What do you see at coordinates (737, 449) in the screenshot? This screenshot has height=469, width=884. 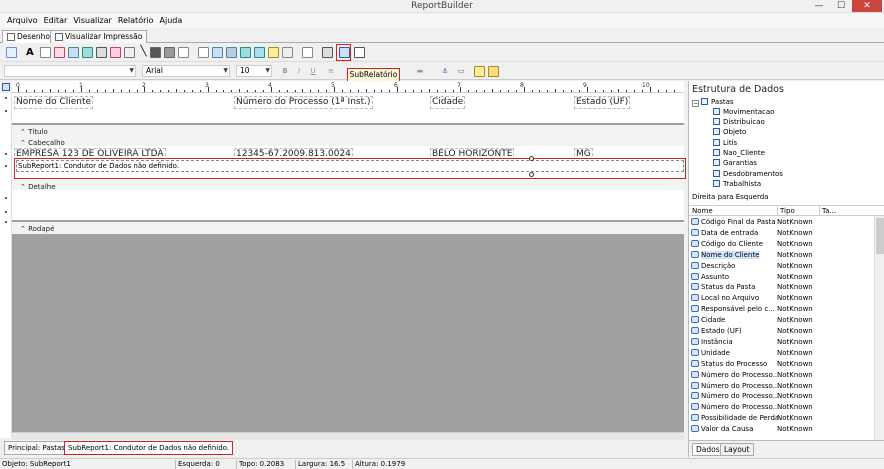 I see `tab-layout: Layout` at bounding box center [737, 449].